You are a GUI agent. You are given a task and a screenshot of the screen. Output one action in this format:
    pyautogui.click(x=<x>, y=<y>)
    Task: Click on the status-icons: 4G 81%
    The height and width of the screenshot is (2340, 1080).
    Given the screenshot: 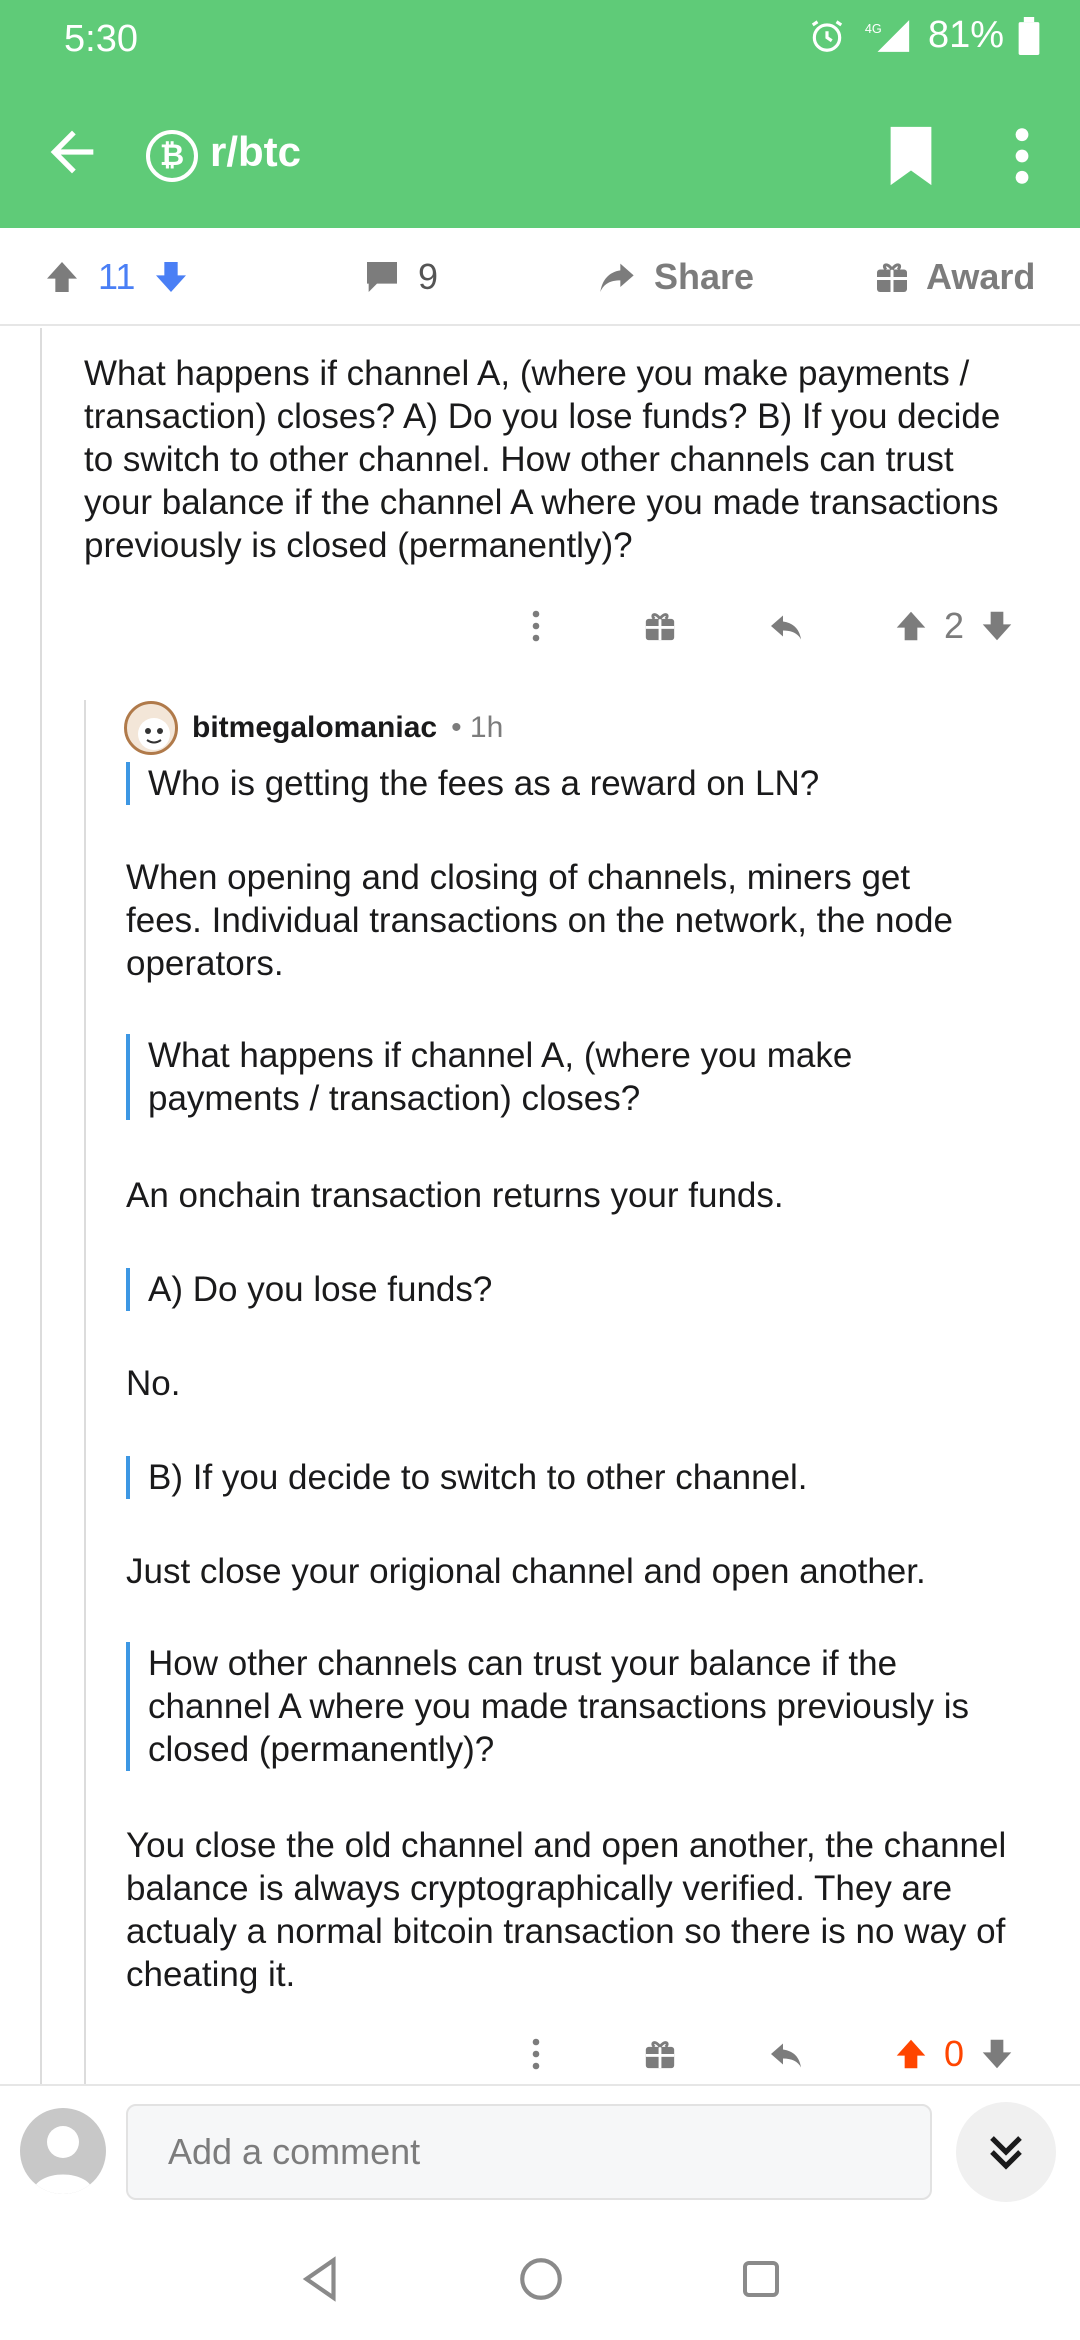 What is the action you would take?
    pyautogui.click(x=924, y=35)
    